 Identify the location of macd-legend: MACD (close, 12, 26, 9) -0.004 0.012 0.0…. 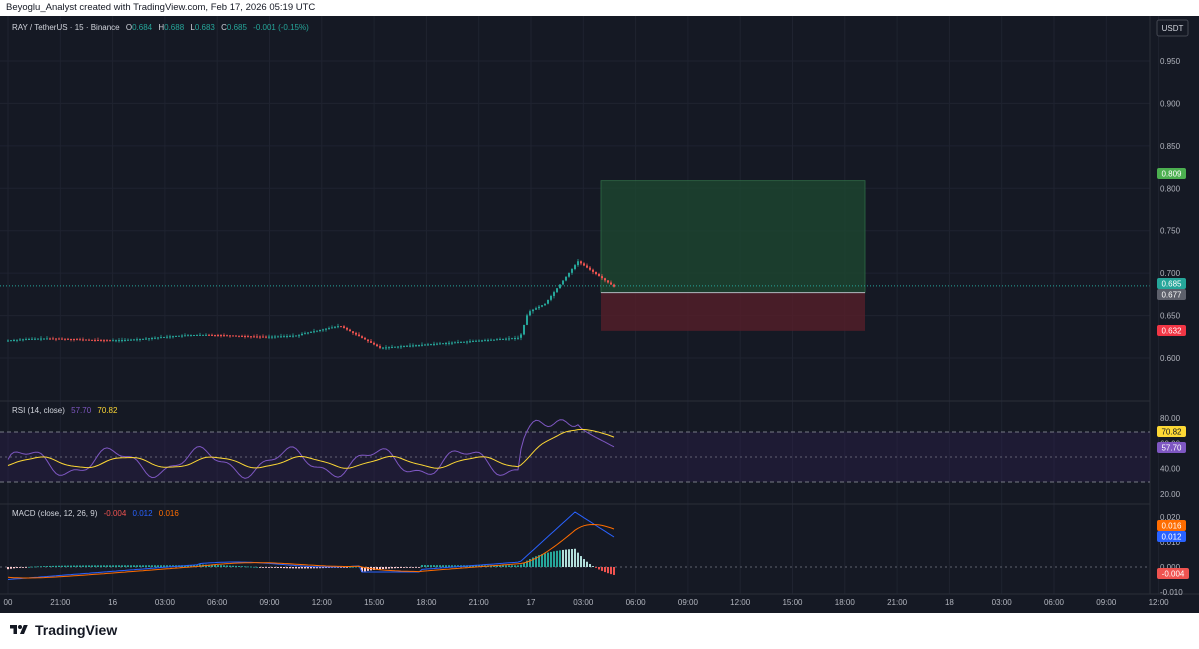
(95, 513).